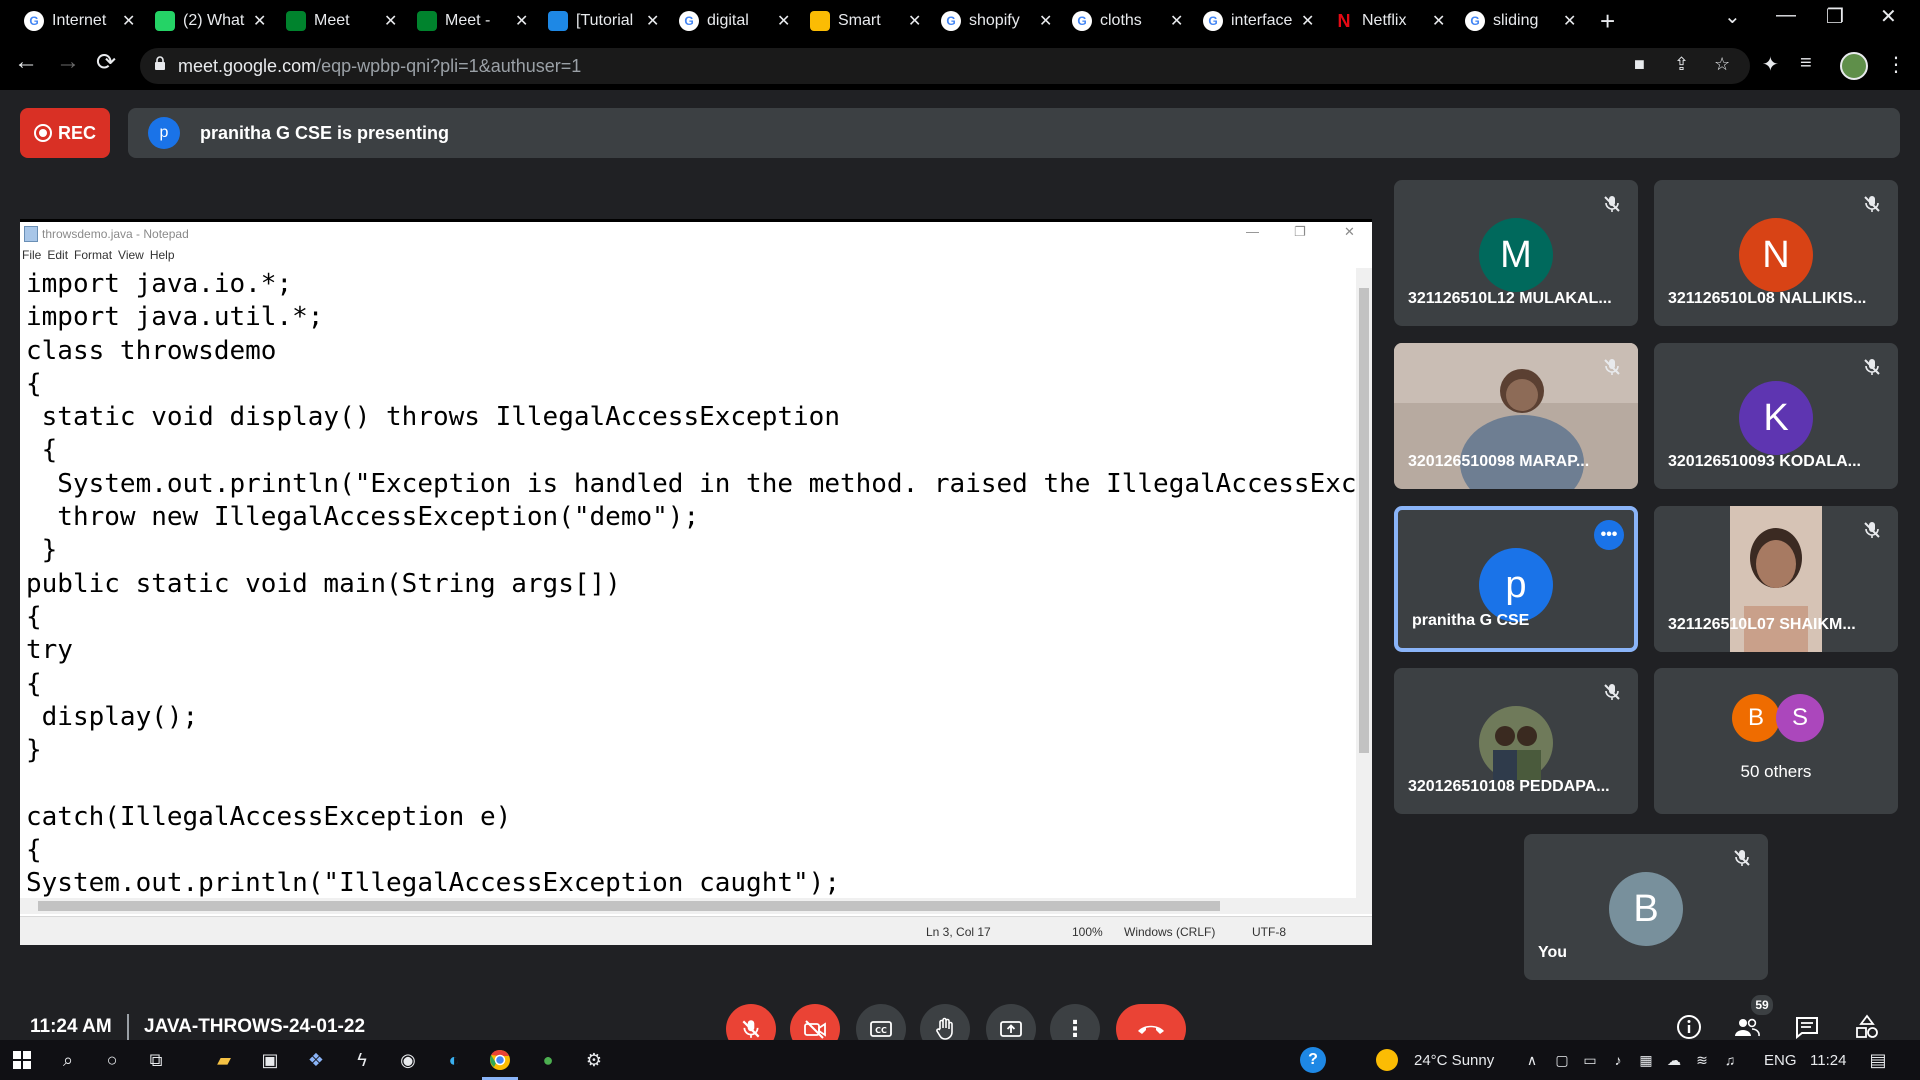 The width and height of the screenshot is (1920, 1080). I want to click on horizontal-scrollbar, so click(696, 906).